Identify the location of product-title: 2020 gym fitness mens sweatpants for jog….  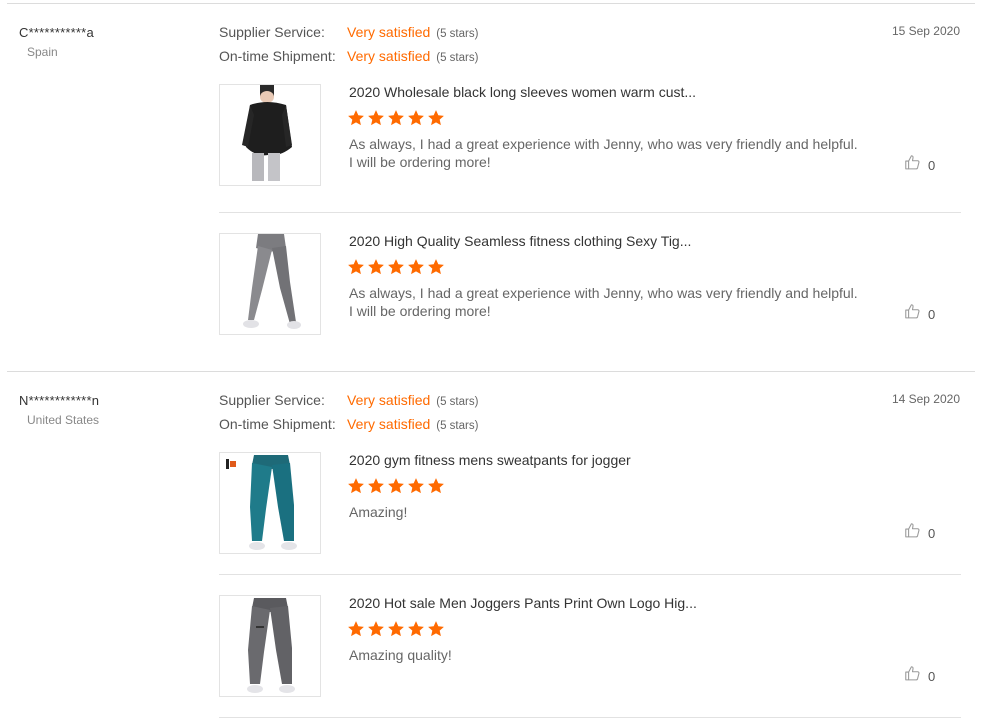
(490, 460).